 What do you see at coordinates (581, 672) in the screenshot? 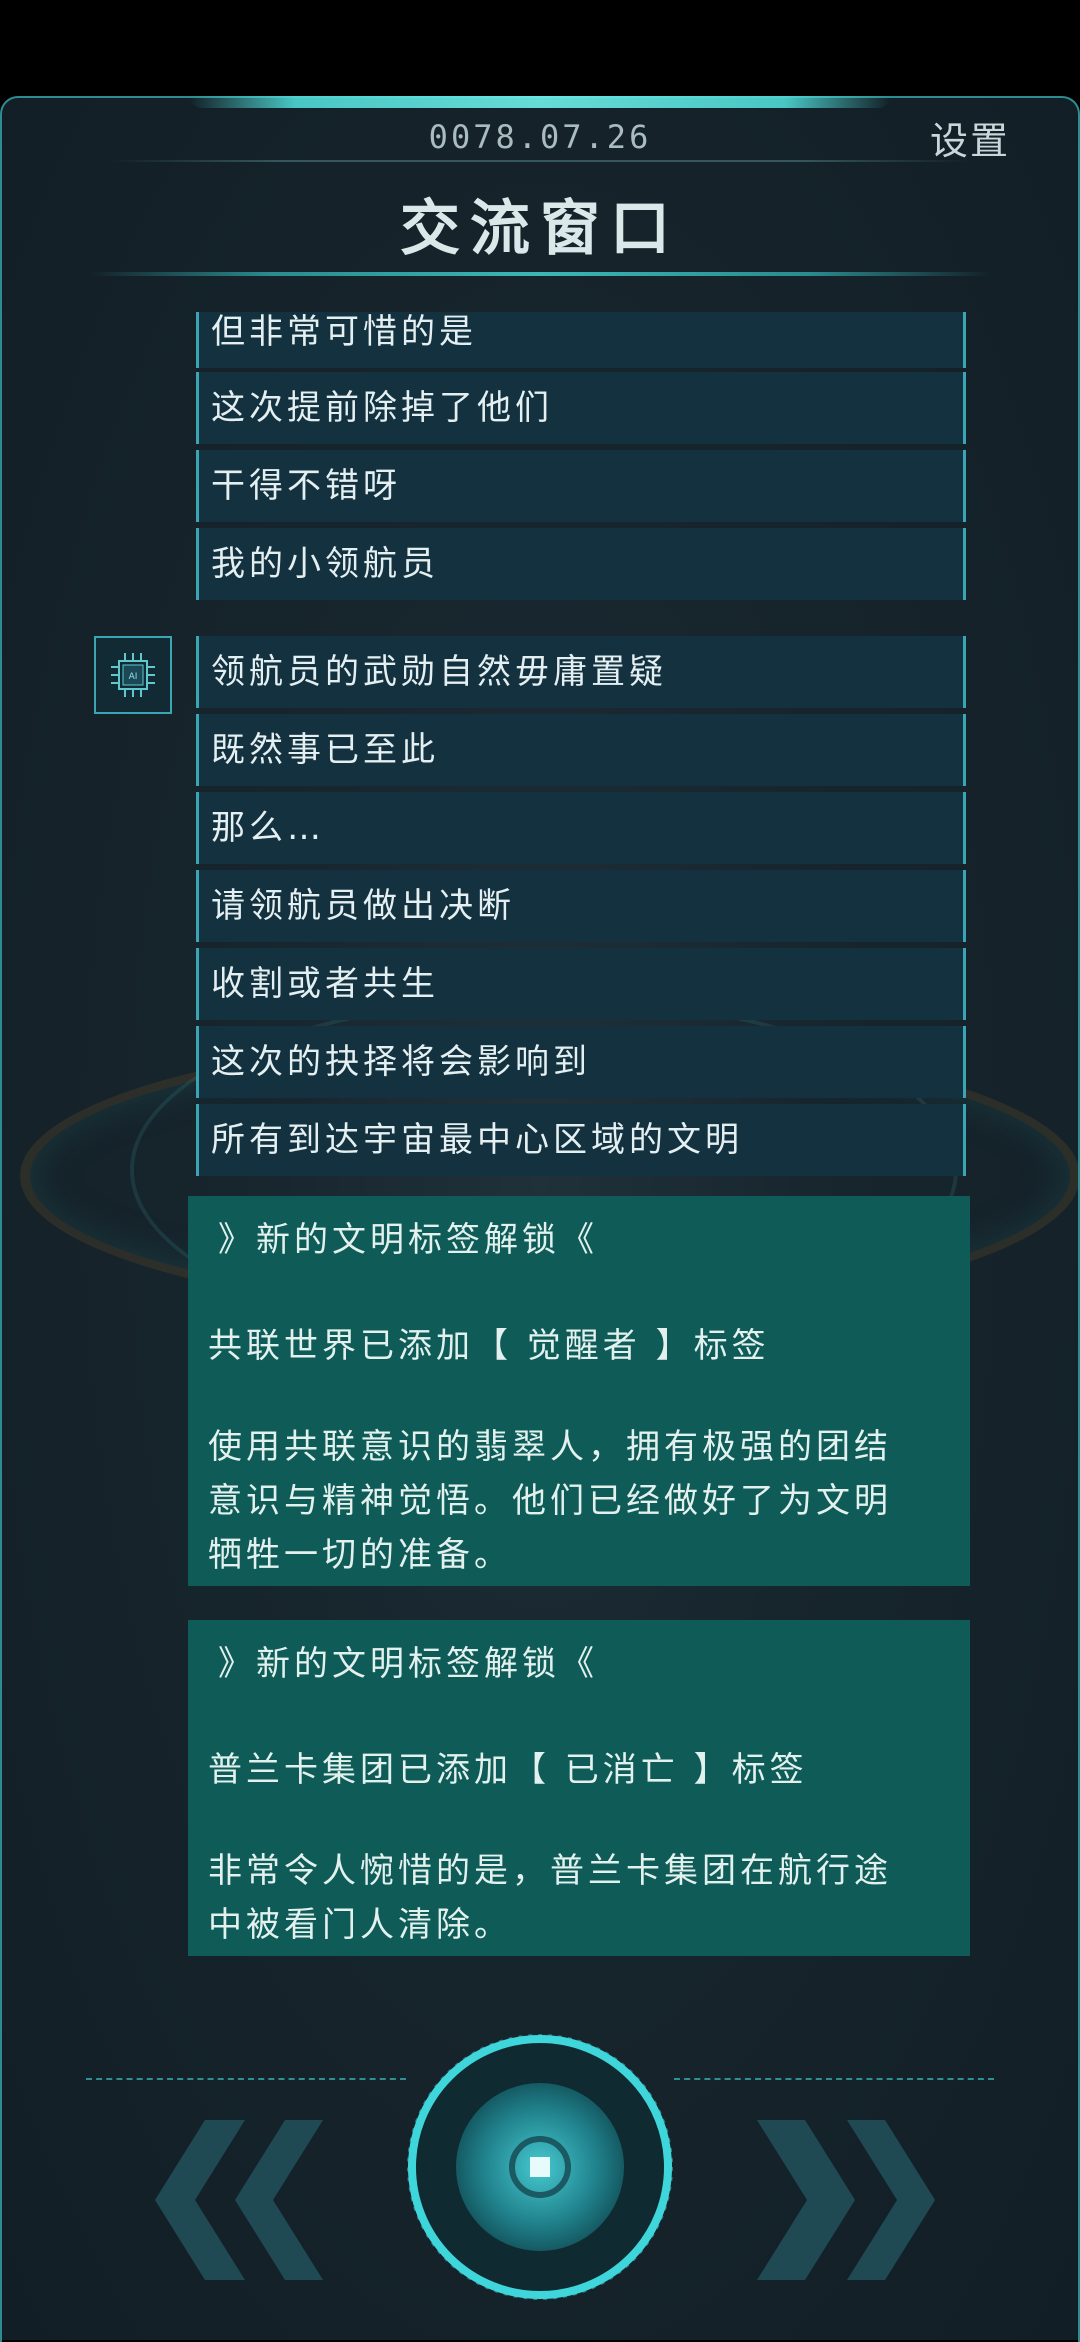
I see `chat-message: 领航员的武勋自然毋庸置疑` at bounding box center [581, 672].